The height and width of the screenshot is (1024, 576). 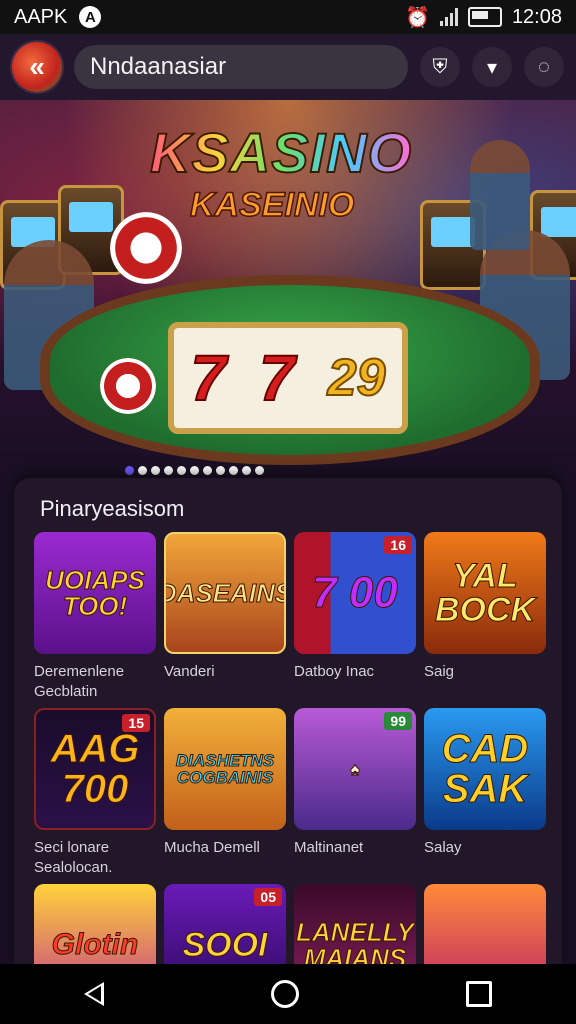 I want to click on game-art-text: UOIAPS TOO!, so click(x=95, y=593).